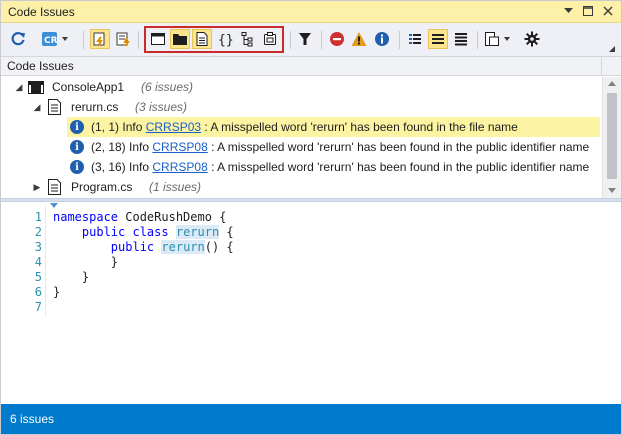  I want to click on collapsed-arrow-icon: ▶, so click(37, 187).